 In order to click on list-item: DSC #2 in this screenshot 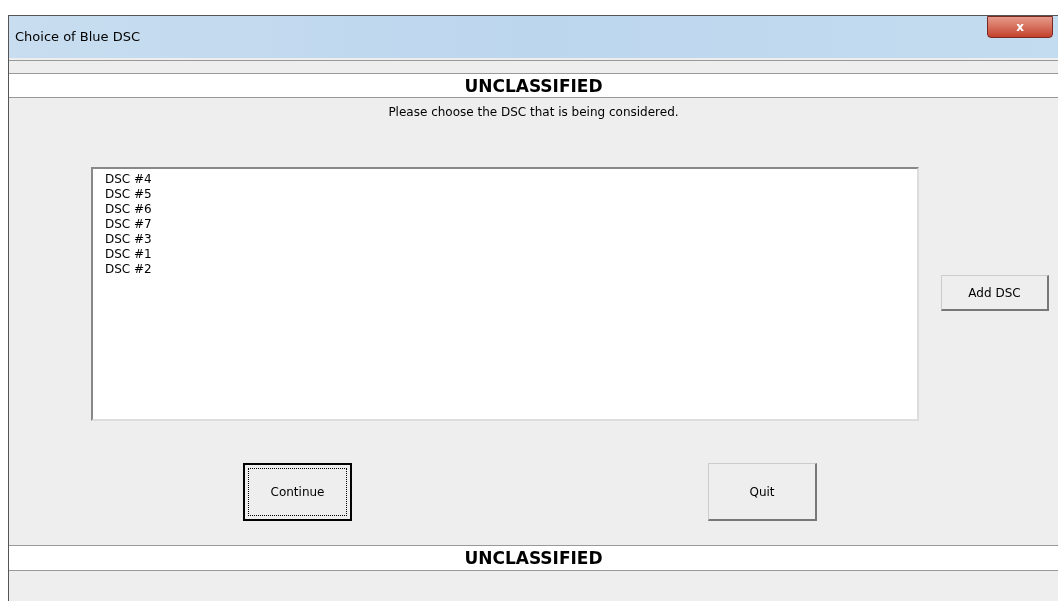, I will do `click(511, 269)`.